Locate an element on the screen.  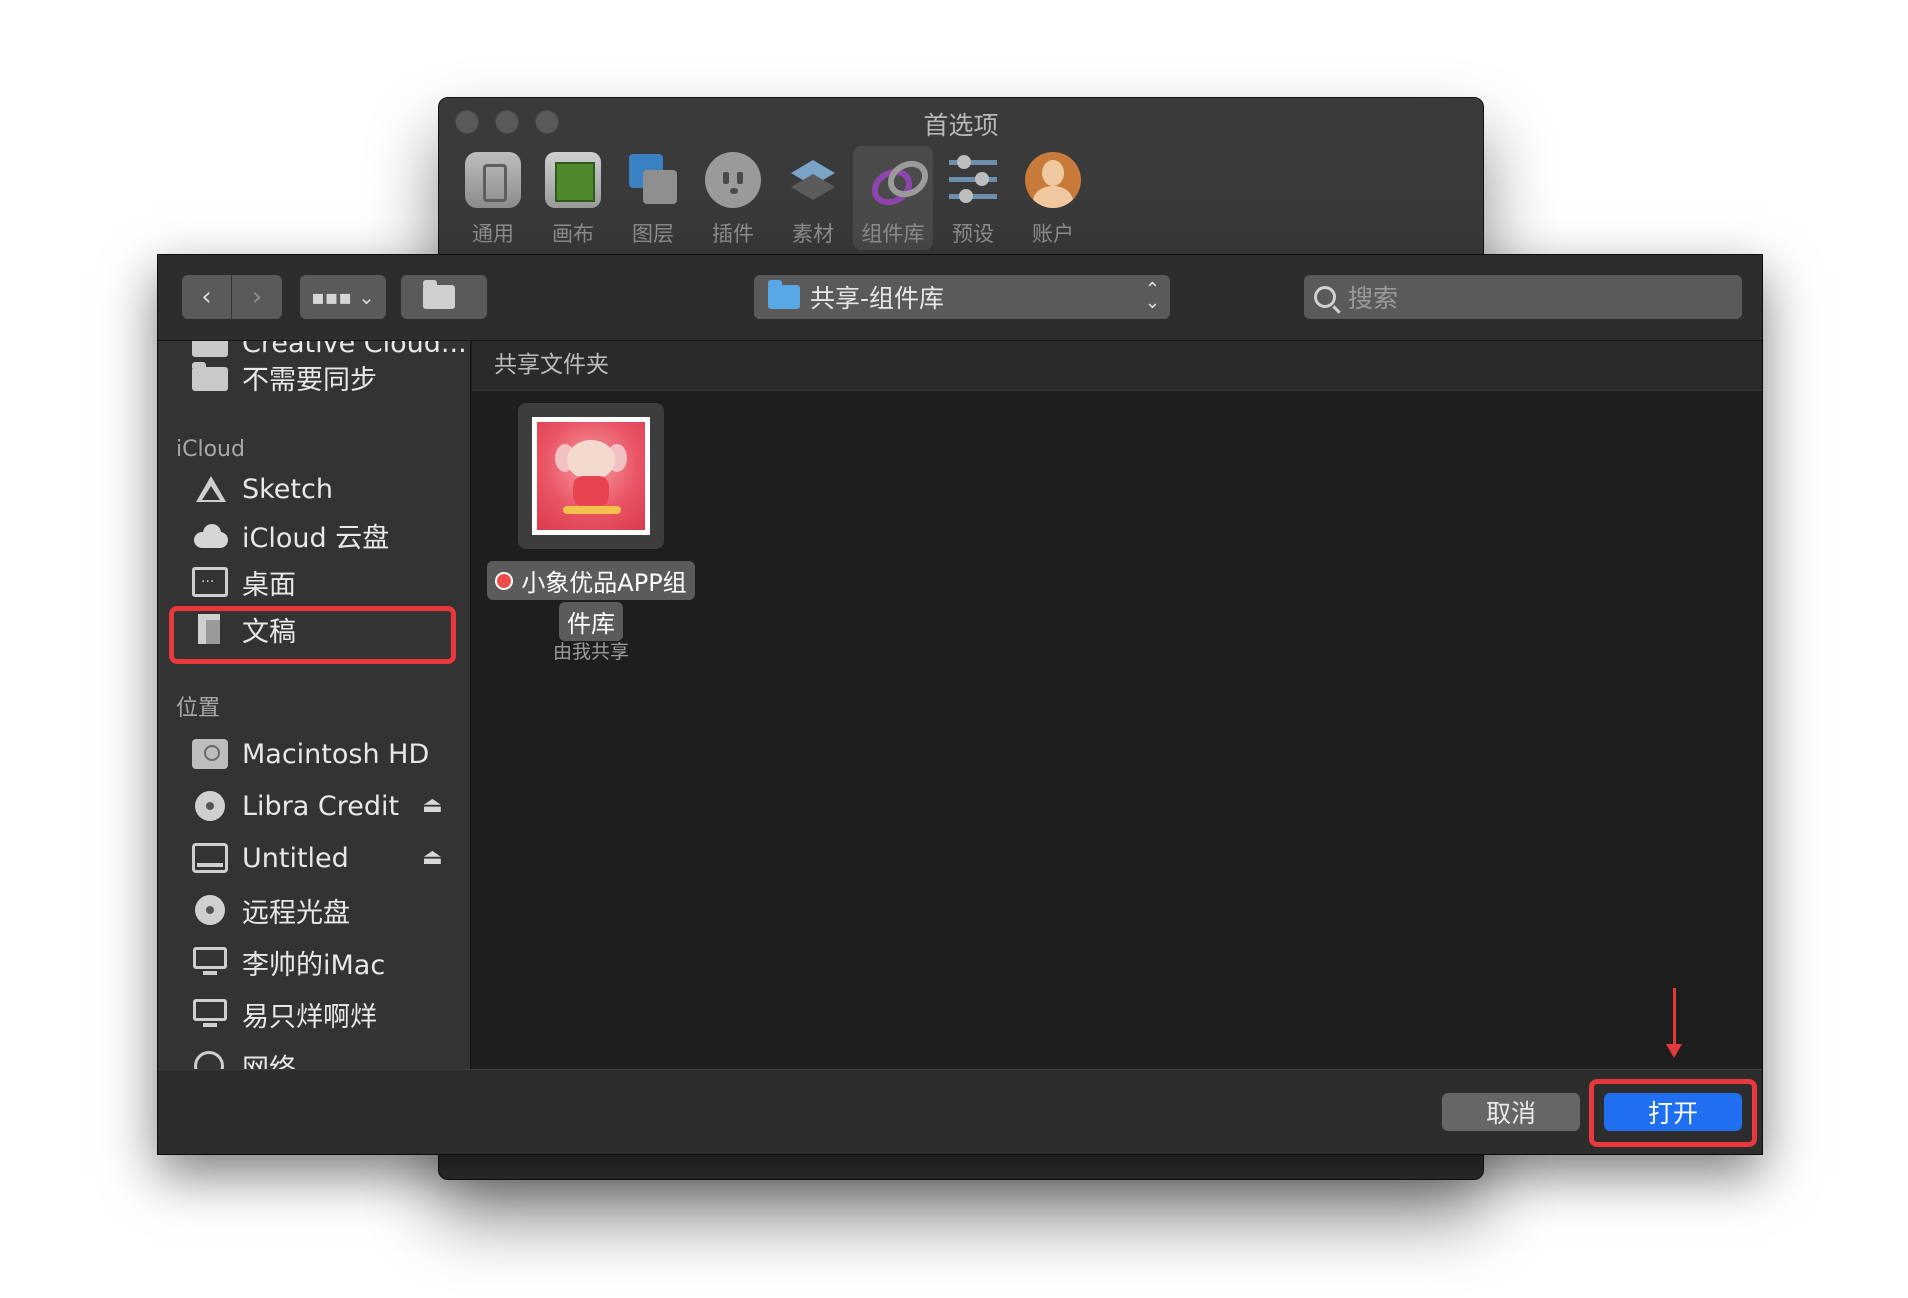
tab-general: 通用 is located at coordinates (493, 198).